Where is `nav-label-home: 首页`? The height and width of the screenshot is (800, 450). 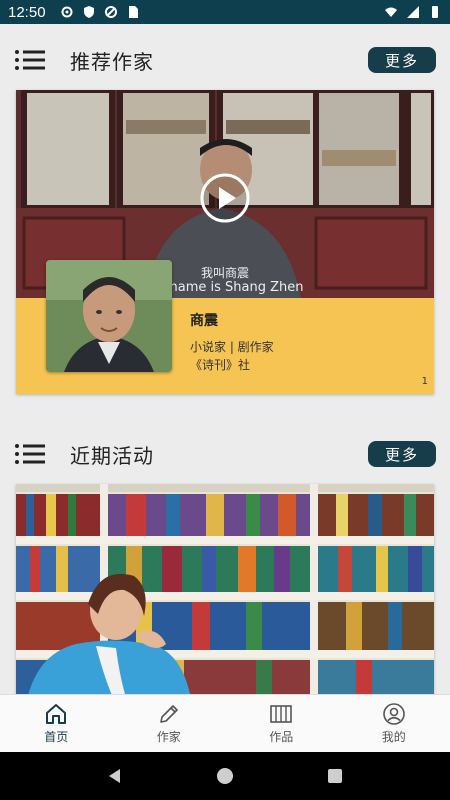
nav-label-home: 首页 is located at coordinates (56, 737).